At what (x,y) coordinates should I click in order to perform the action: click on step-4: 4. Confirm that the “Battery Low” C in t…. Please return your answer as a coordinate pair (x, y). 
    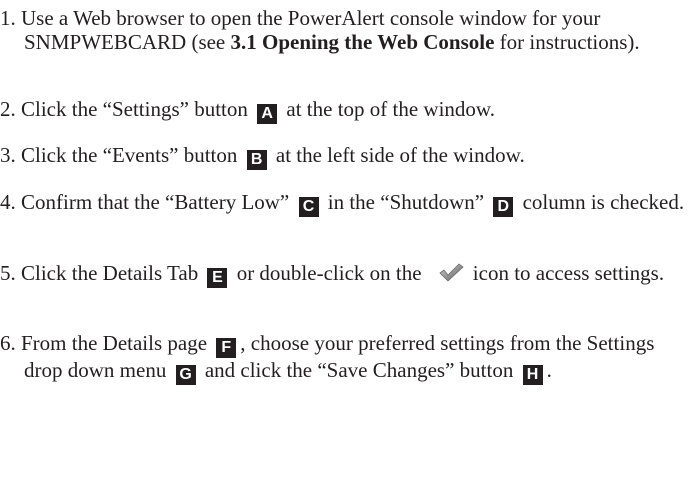
    Looking at the image, I should click on (345, 203).